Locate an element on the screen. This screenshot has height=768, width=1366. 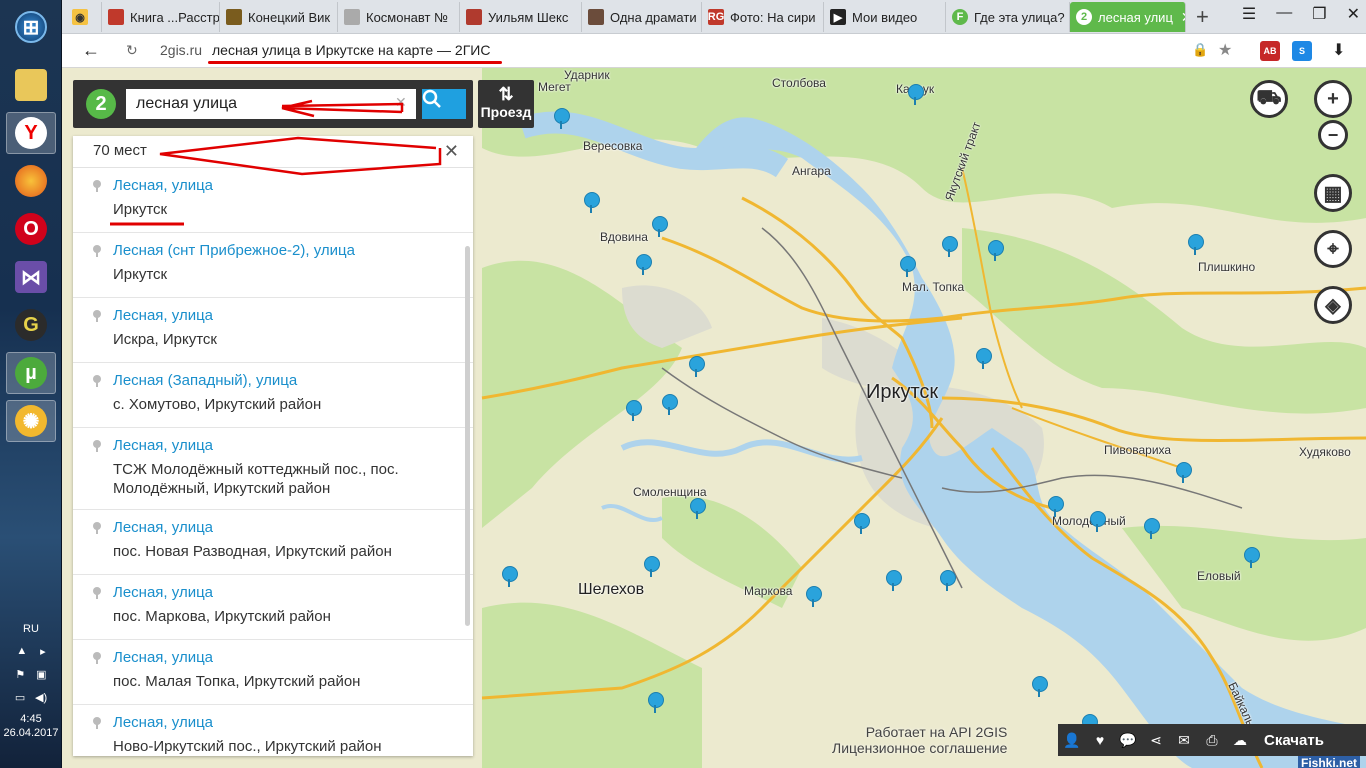
taskbar-firefox is located at coordinates (31, 181).